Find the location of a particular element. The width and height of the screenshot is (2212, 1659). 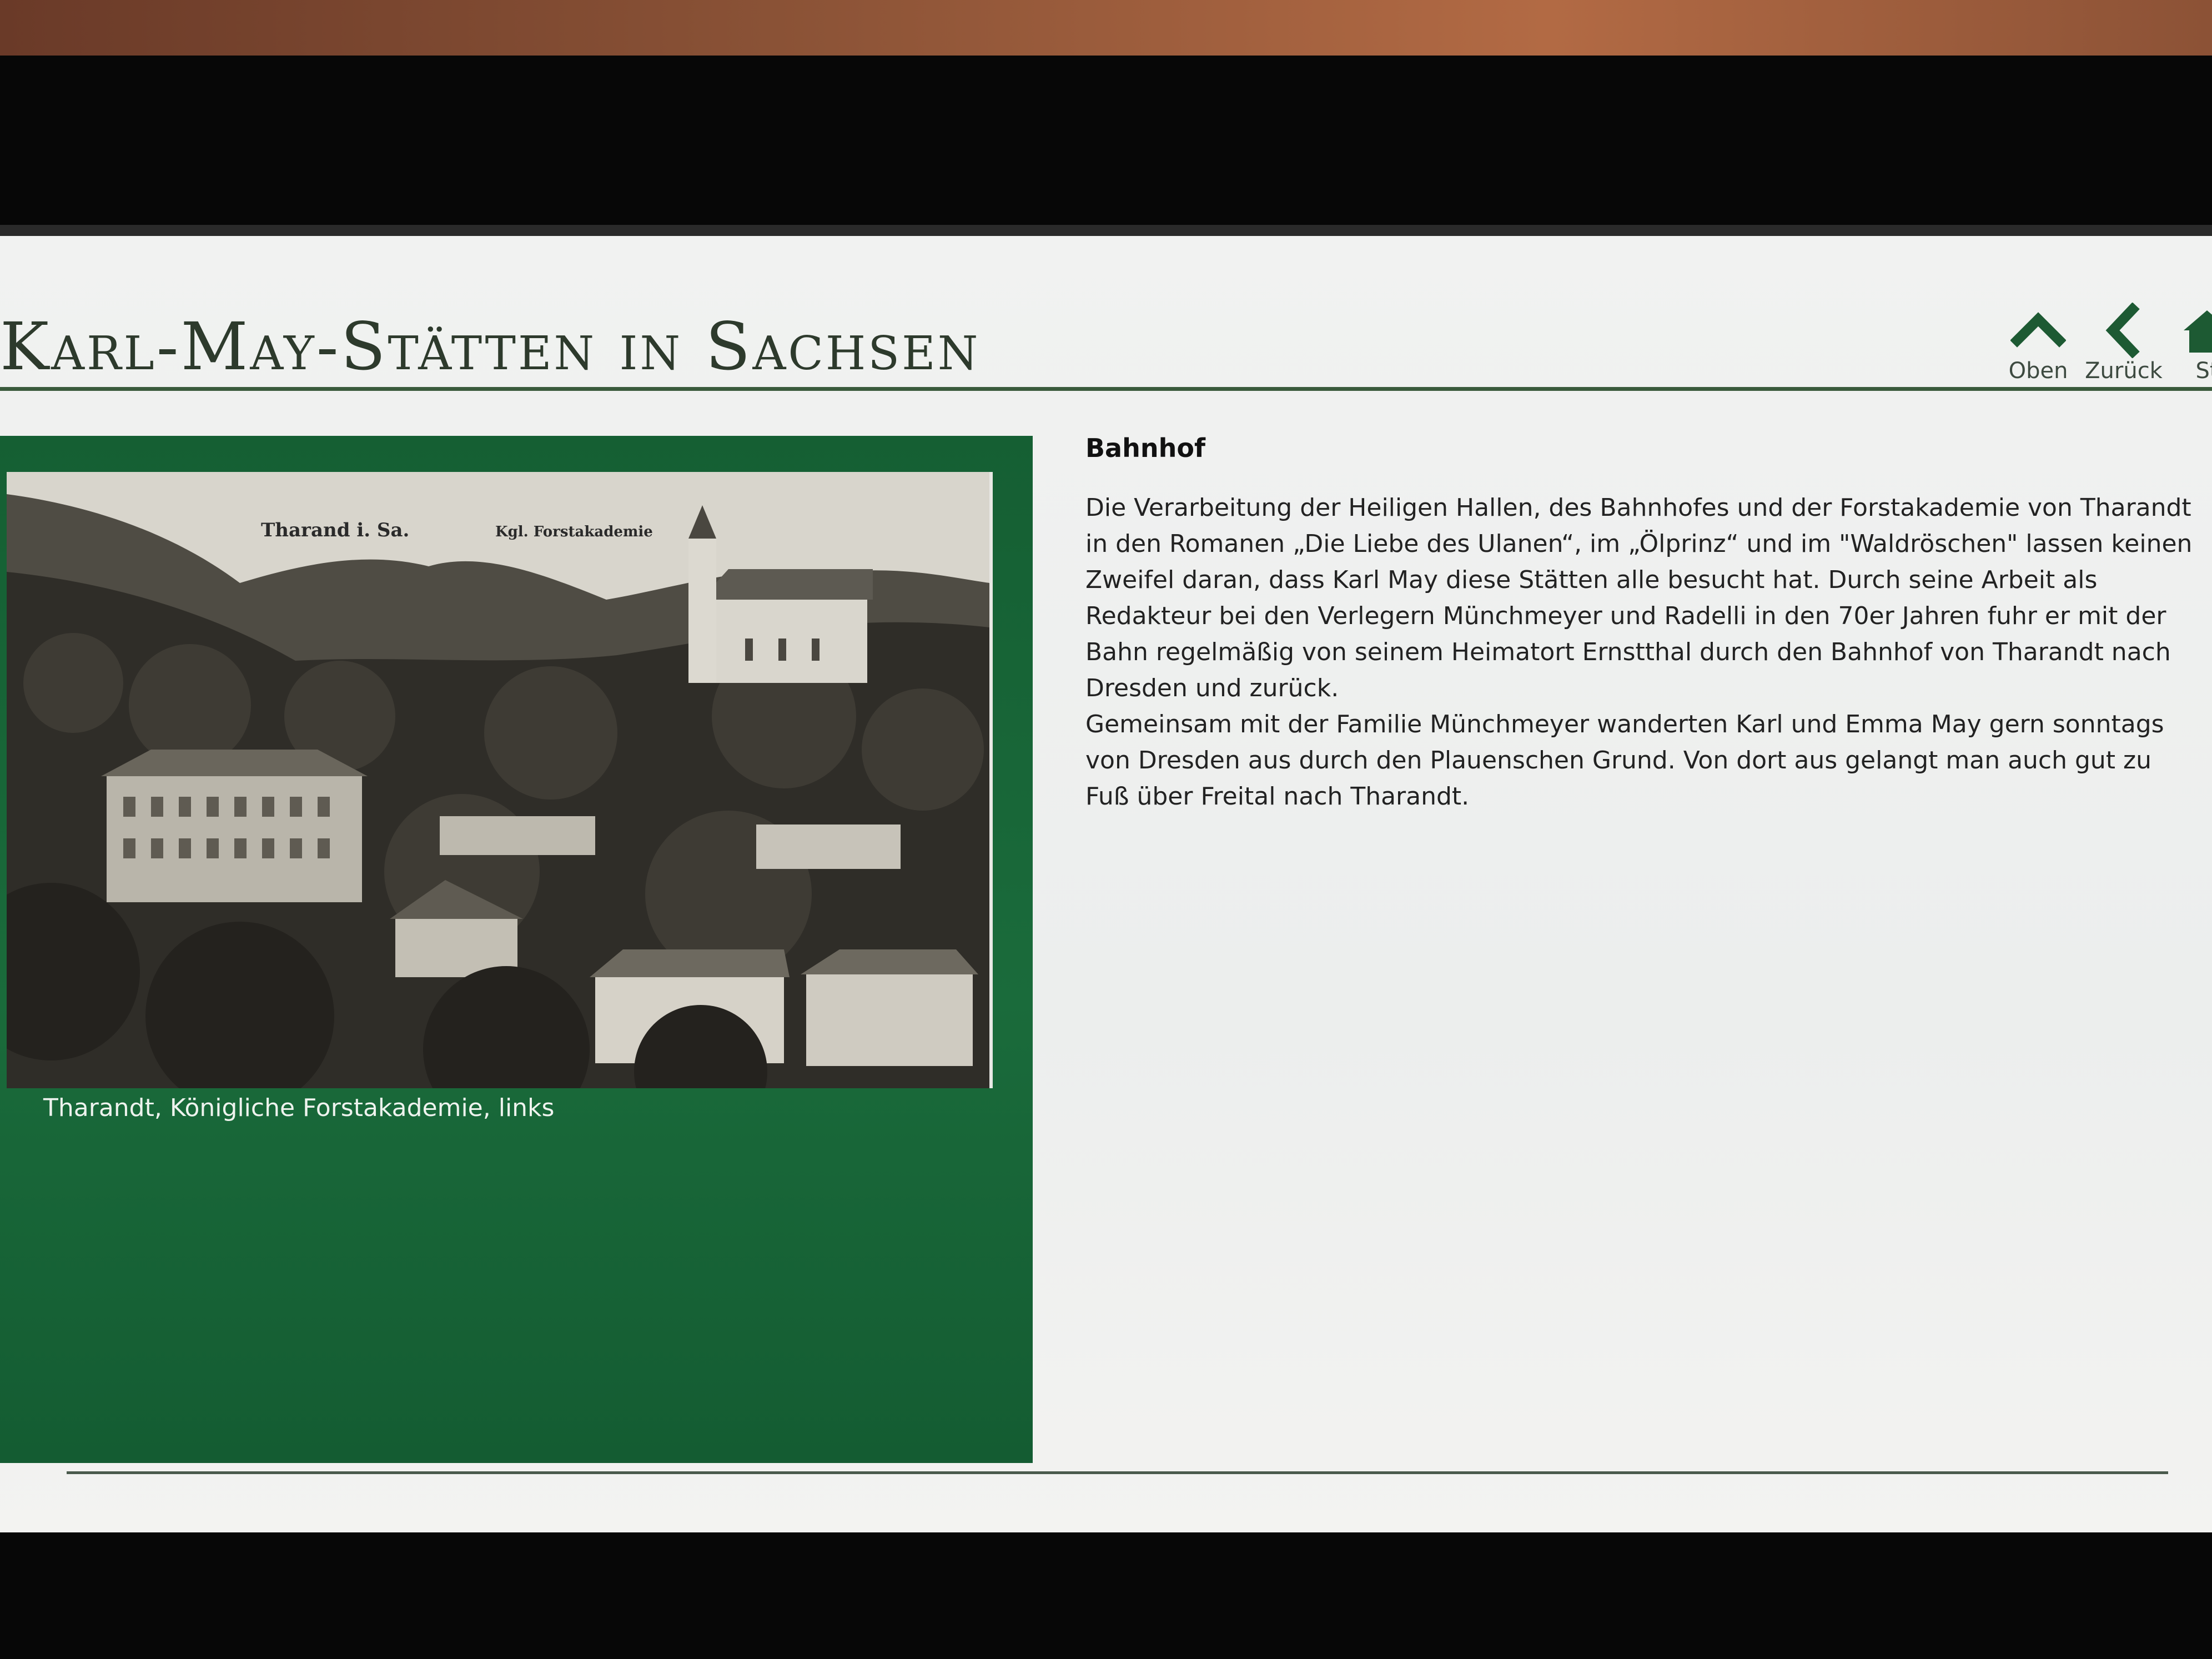

home-icon is located at coordinates (2198, 331).